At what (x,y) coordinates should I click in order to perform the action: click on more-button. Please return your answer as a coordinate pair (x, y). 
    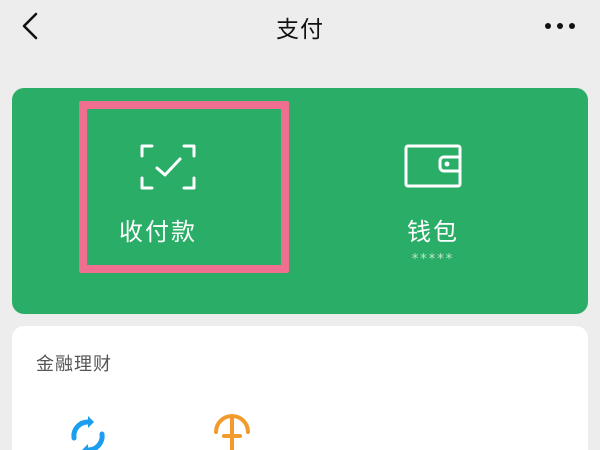
    Looking at the image, I should click on (560, 26).